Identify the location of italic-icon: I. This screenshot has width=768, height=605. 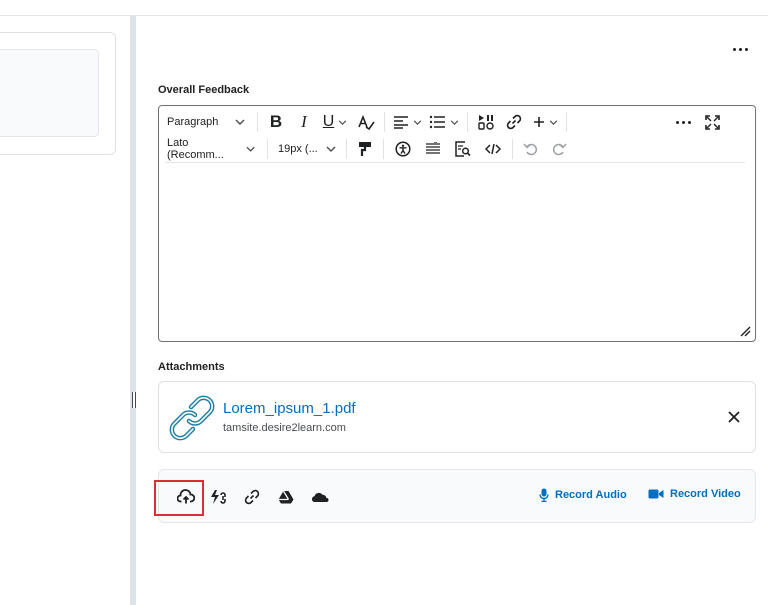
(304, 121).